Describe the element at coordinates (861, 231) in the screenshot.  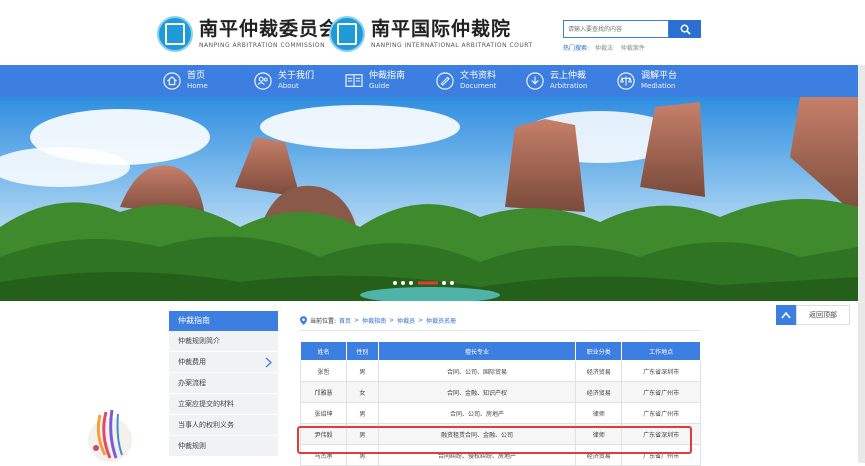
I see `scrollbar-gutter` at that location.